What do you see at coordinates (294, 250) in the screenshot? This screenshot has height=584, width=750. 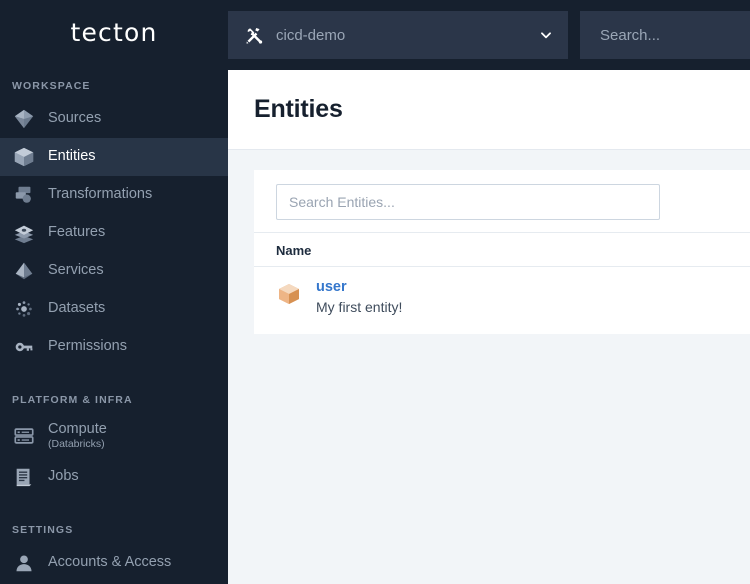 I see `column-header-name: Name` at bounding box center [294, 250].